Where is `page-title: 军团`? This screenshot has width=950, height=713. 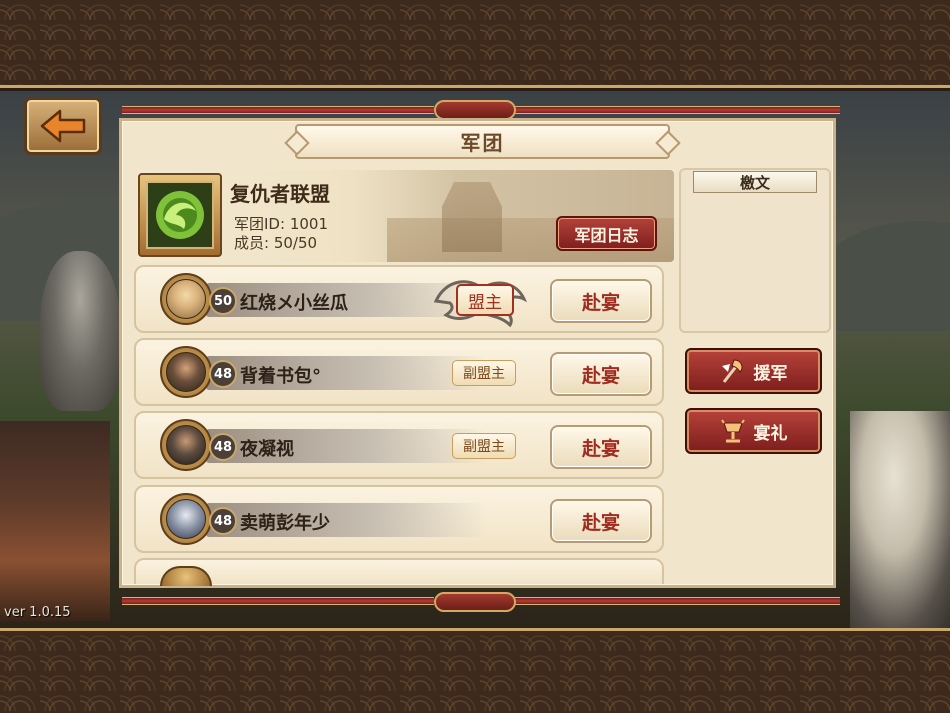 page-title: 军团 is located at coordinates (482, 143).